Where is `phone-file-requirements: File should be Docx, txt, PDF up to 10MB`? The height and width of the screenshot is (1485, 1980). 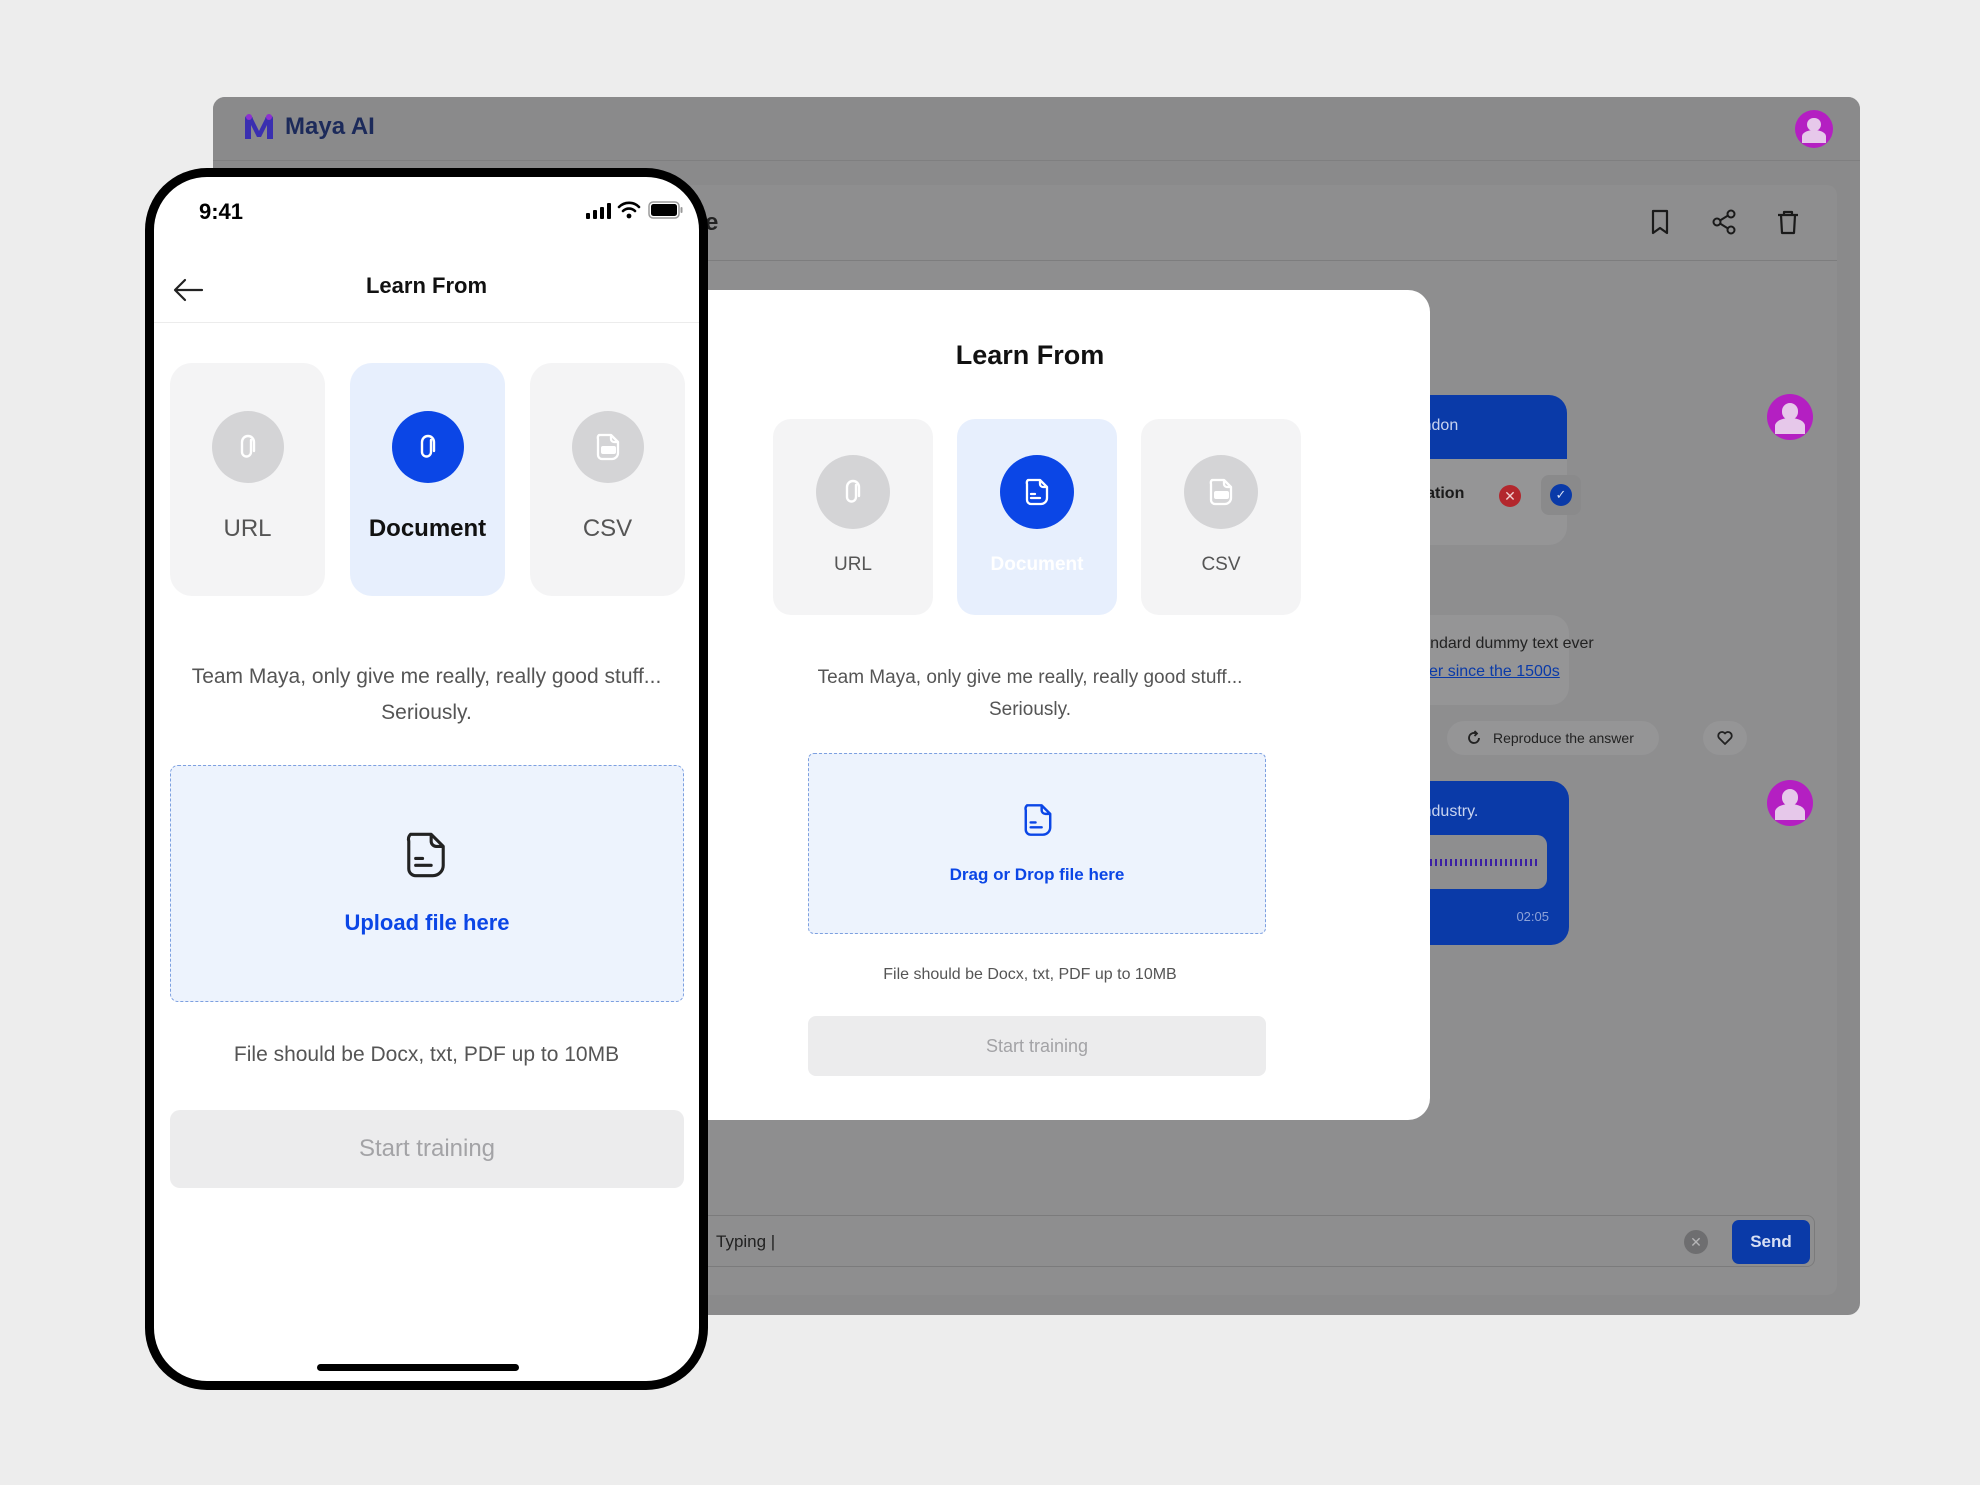
phone-file-requirements: File should be Docx, txt, PDF up to 10MB is located at coordinates (426, 1054).